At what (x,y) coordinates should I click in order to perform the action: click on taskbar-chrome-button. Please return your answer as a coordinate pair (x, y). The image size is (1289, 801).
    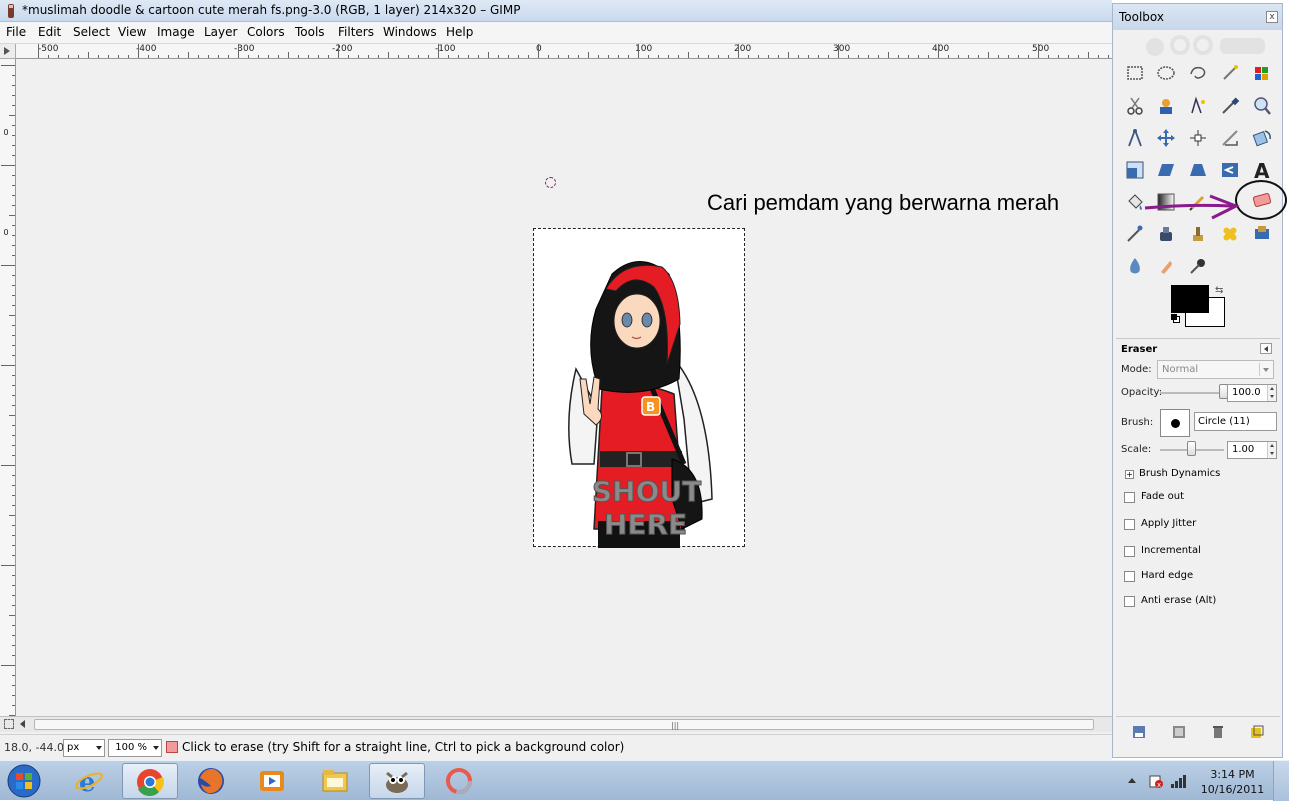
    Looking at the image, I should click on (150, 781).